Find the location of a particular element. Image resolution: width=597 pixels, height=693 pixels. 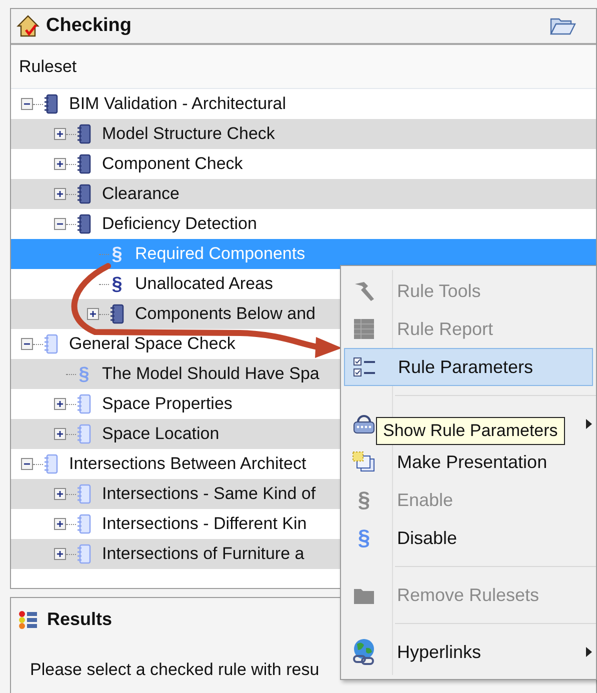

tree-item-label: Model Structure Check is located at coordinates (188, 134).